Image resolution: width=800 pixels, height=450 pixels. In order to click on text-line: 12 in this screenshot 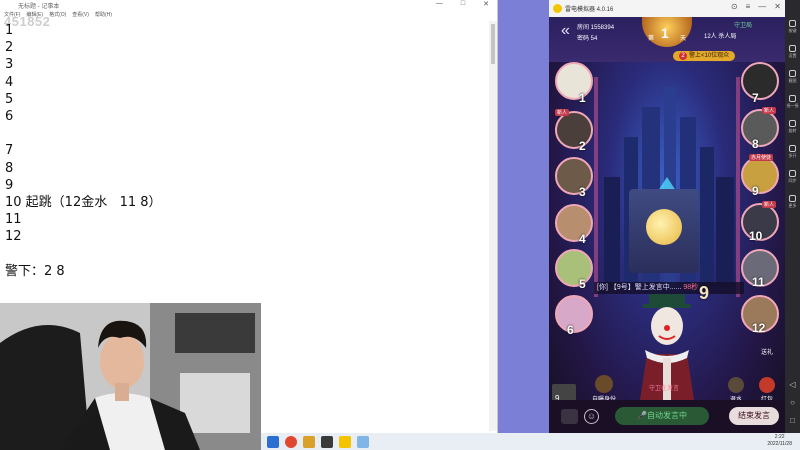, I will do `click(13, 237)`.